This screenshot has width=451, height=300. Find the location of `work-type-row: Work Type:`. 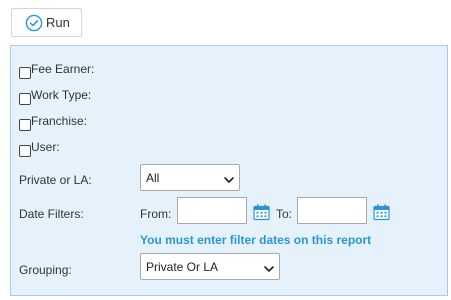

work-type-row: Work Type: is located at coordinates (55, 96).